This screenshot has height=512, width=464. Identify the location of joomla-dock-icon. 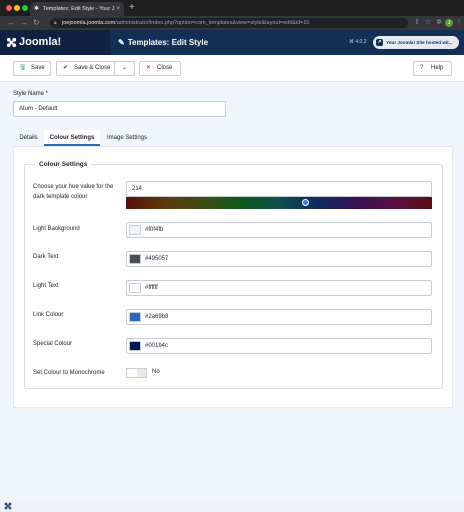
(8, 506).